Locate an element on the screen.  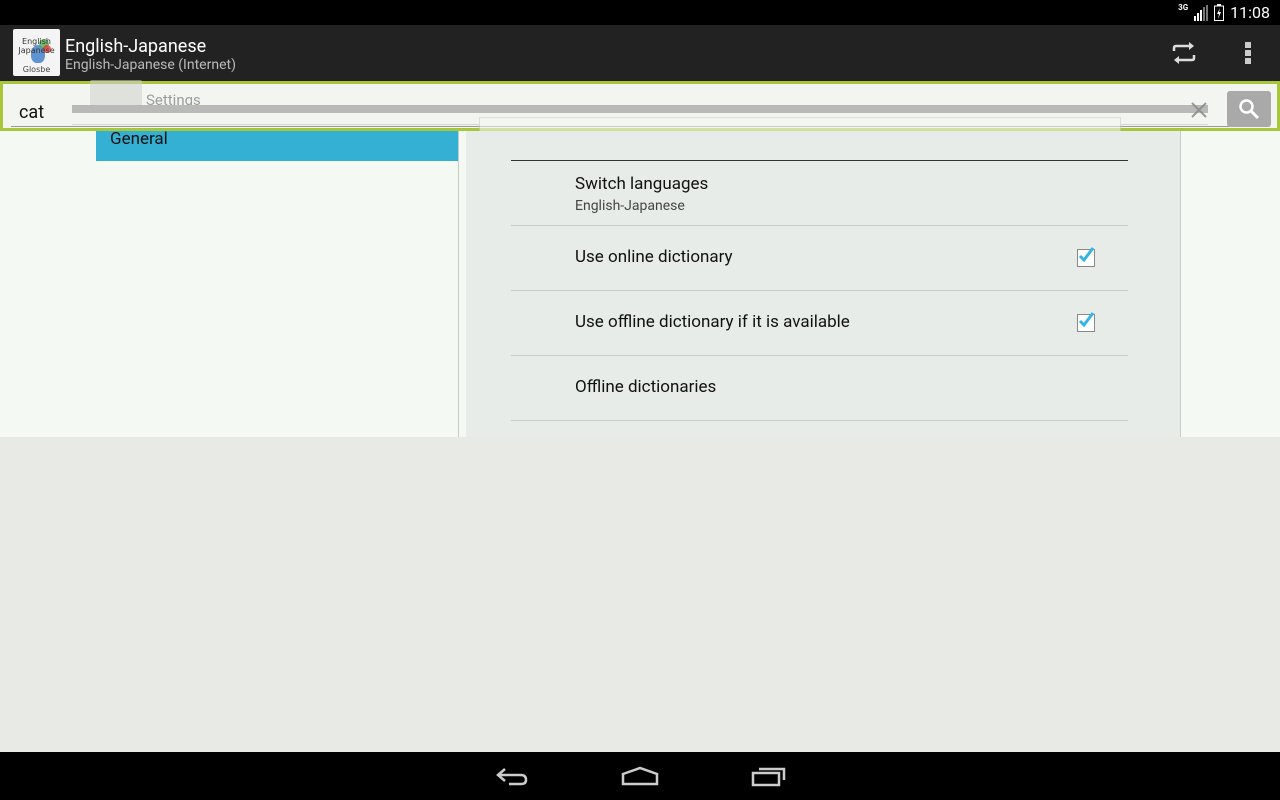
clear-search-button is located at coordinates (1199, 110).